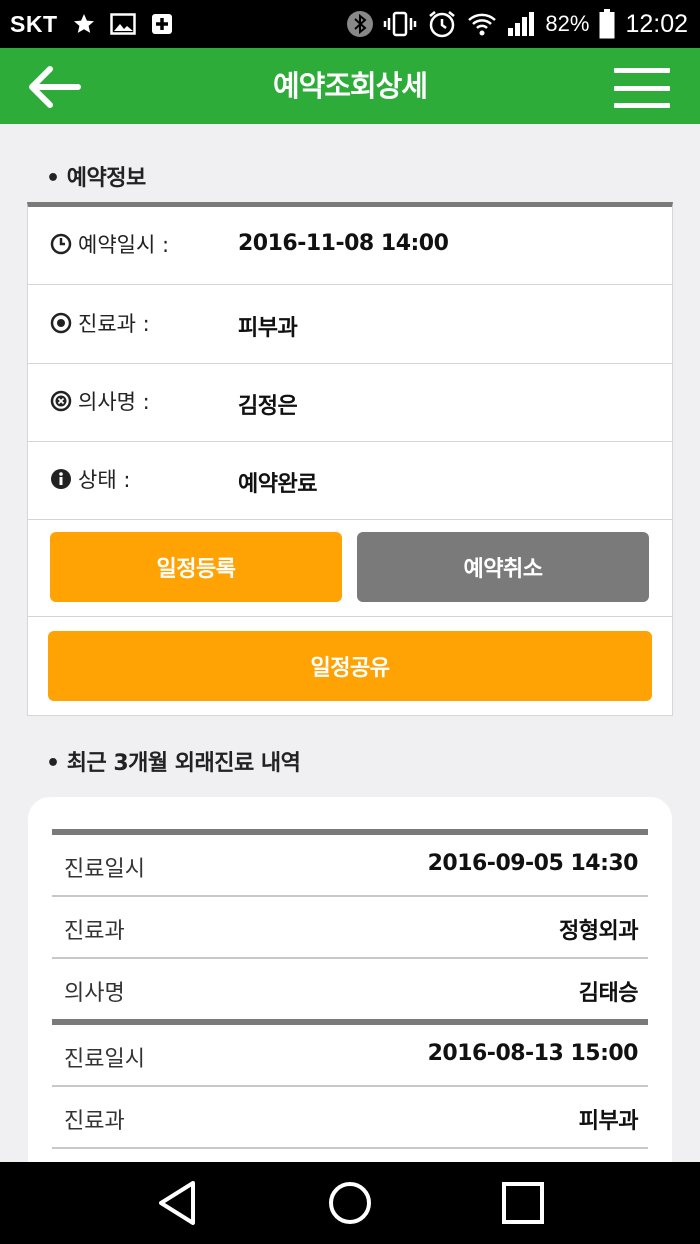  I want to click on history-row: 진료일시 2016-09-05 14:30, so click(350, 863).